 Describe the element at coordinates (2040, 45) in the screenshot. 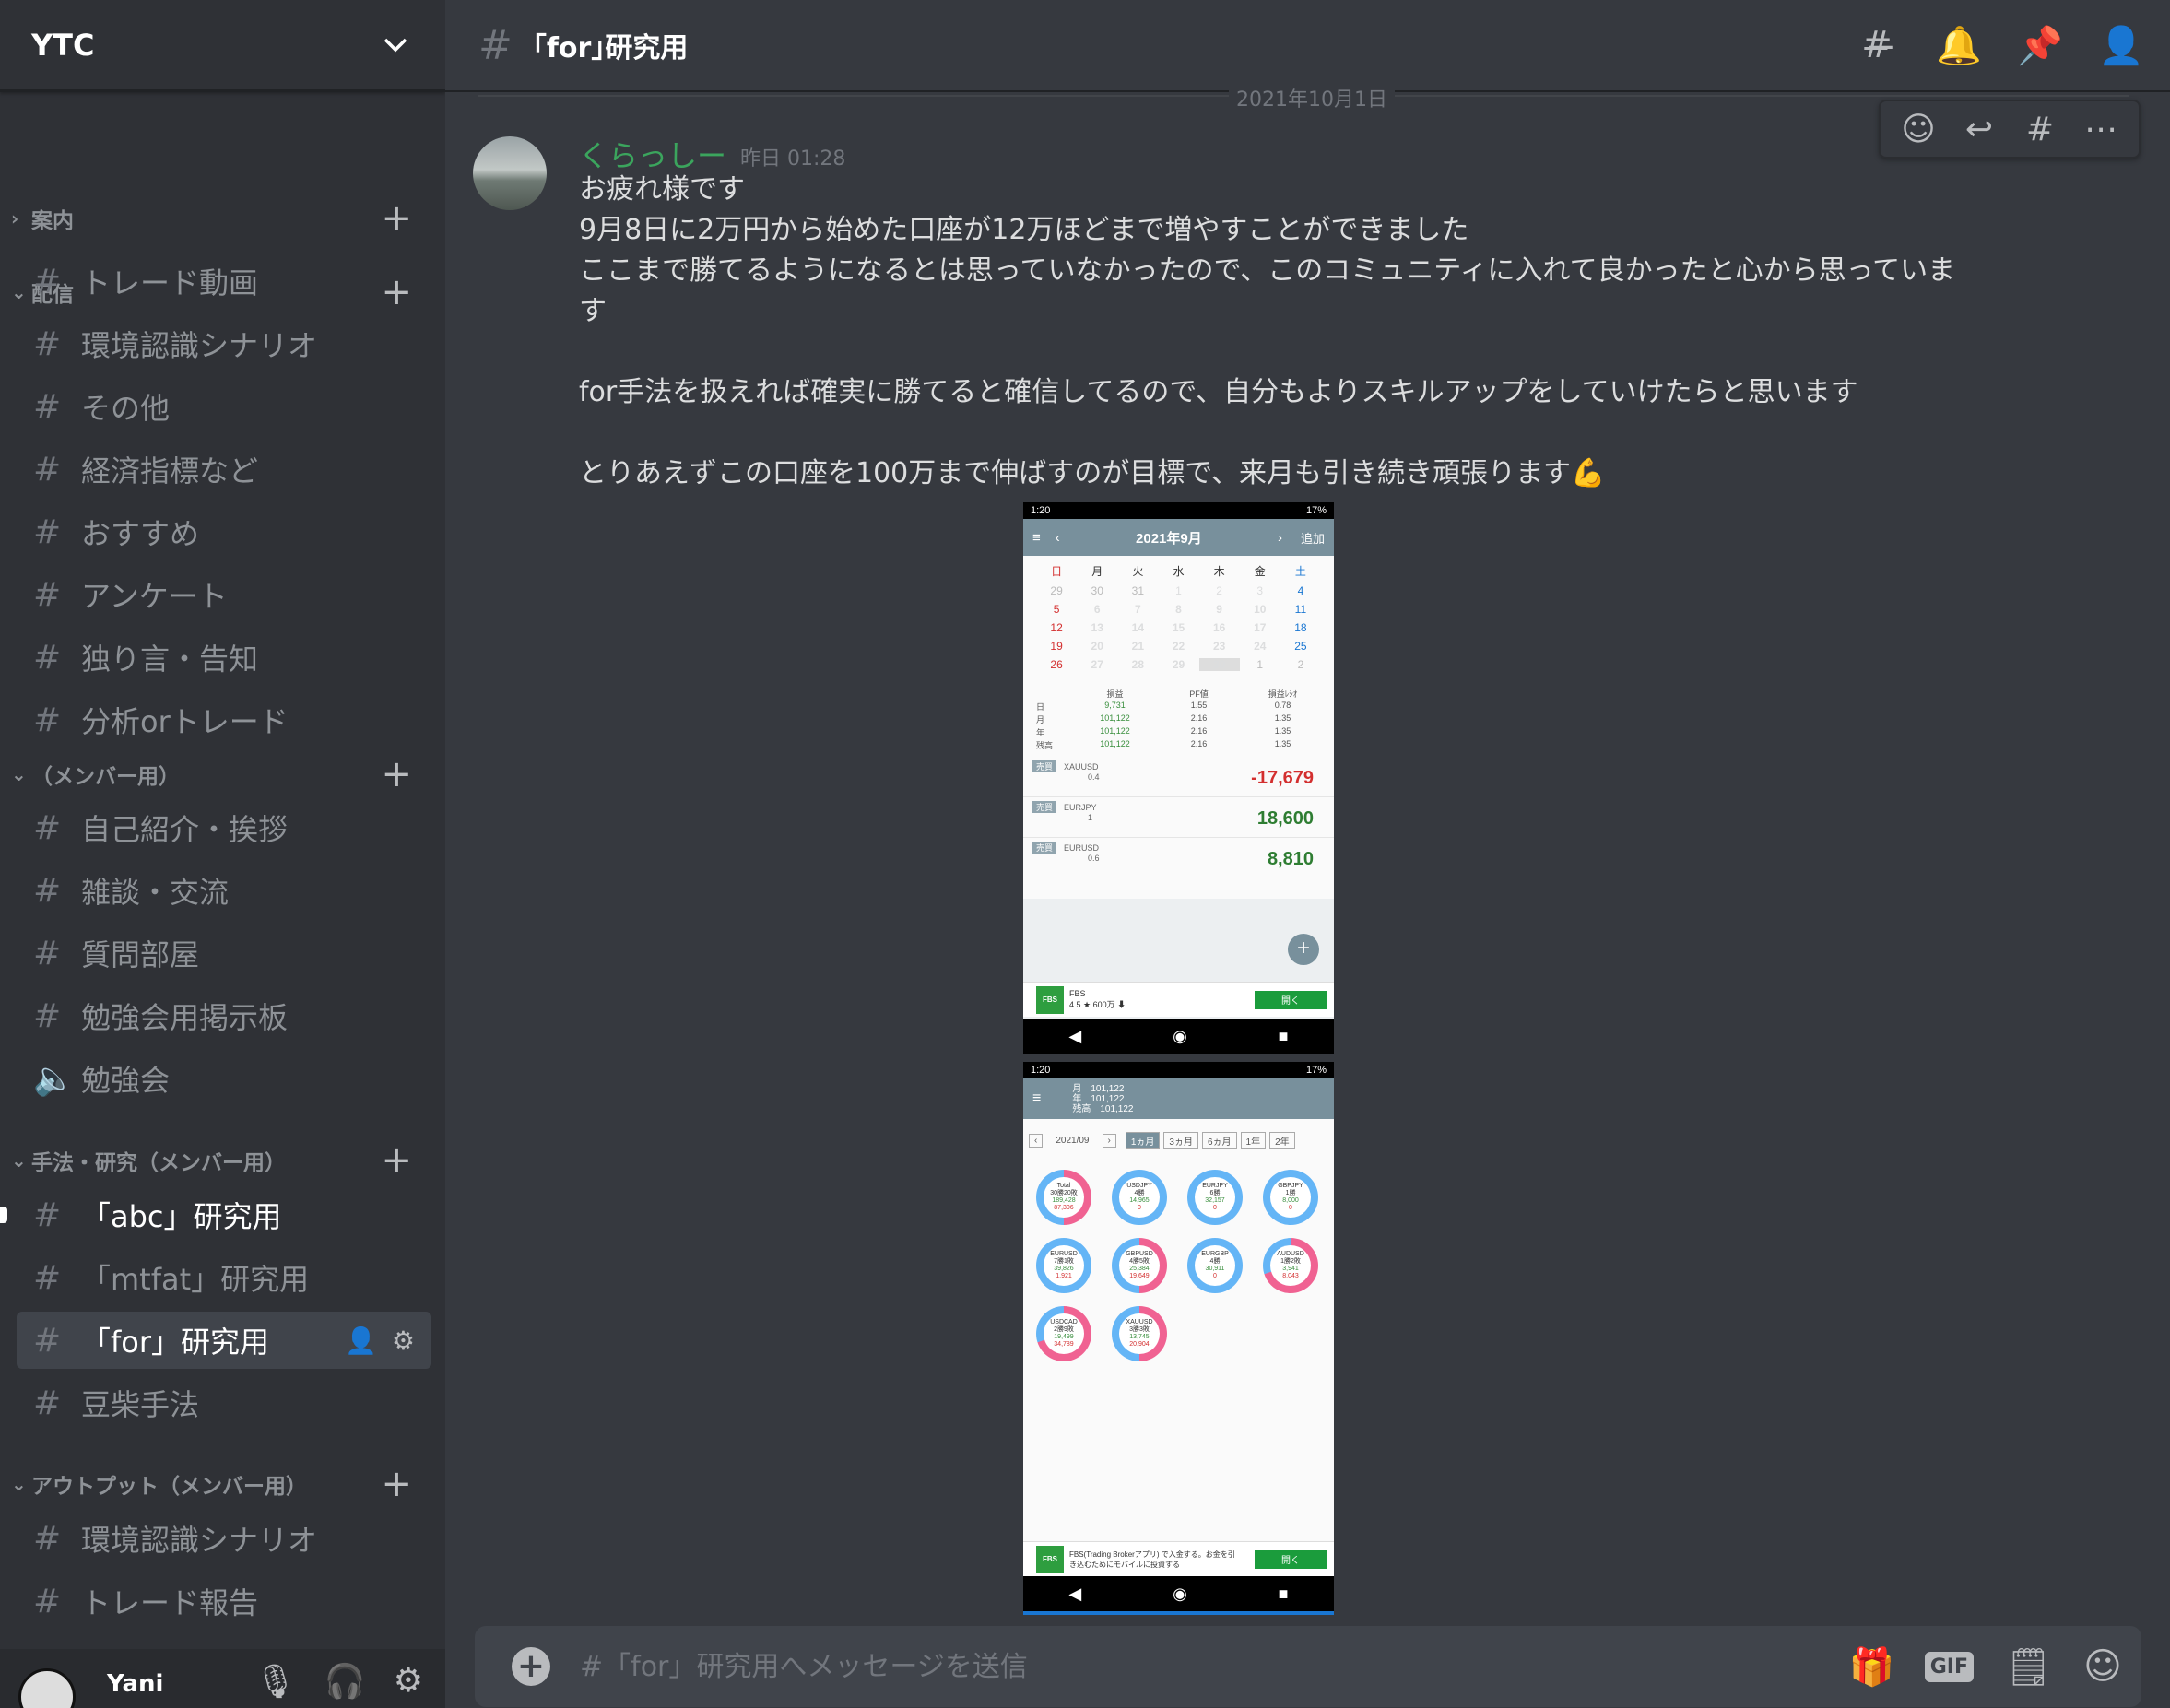

I see `pin-icon: 📌` at that location.